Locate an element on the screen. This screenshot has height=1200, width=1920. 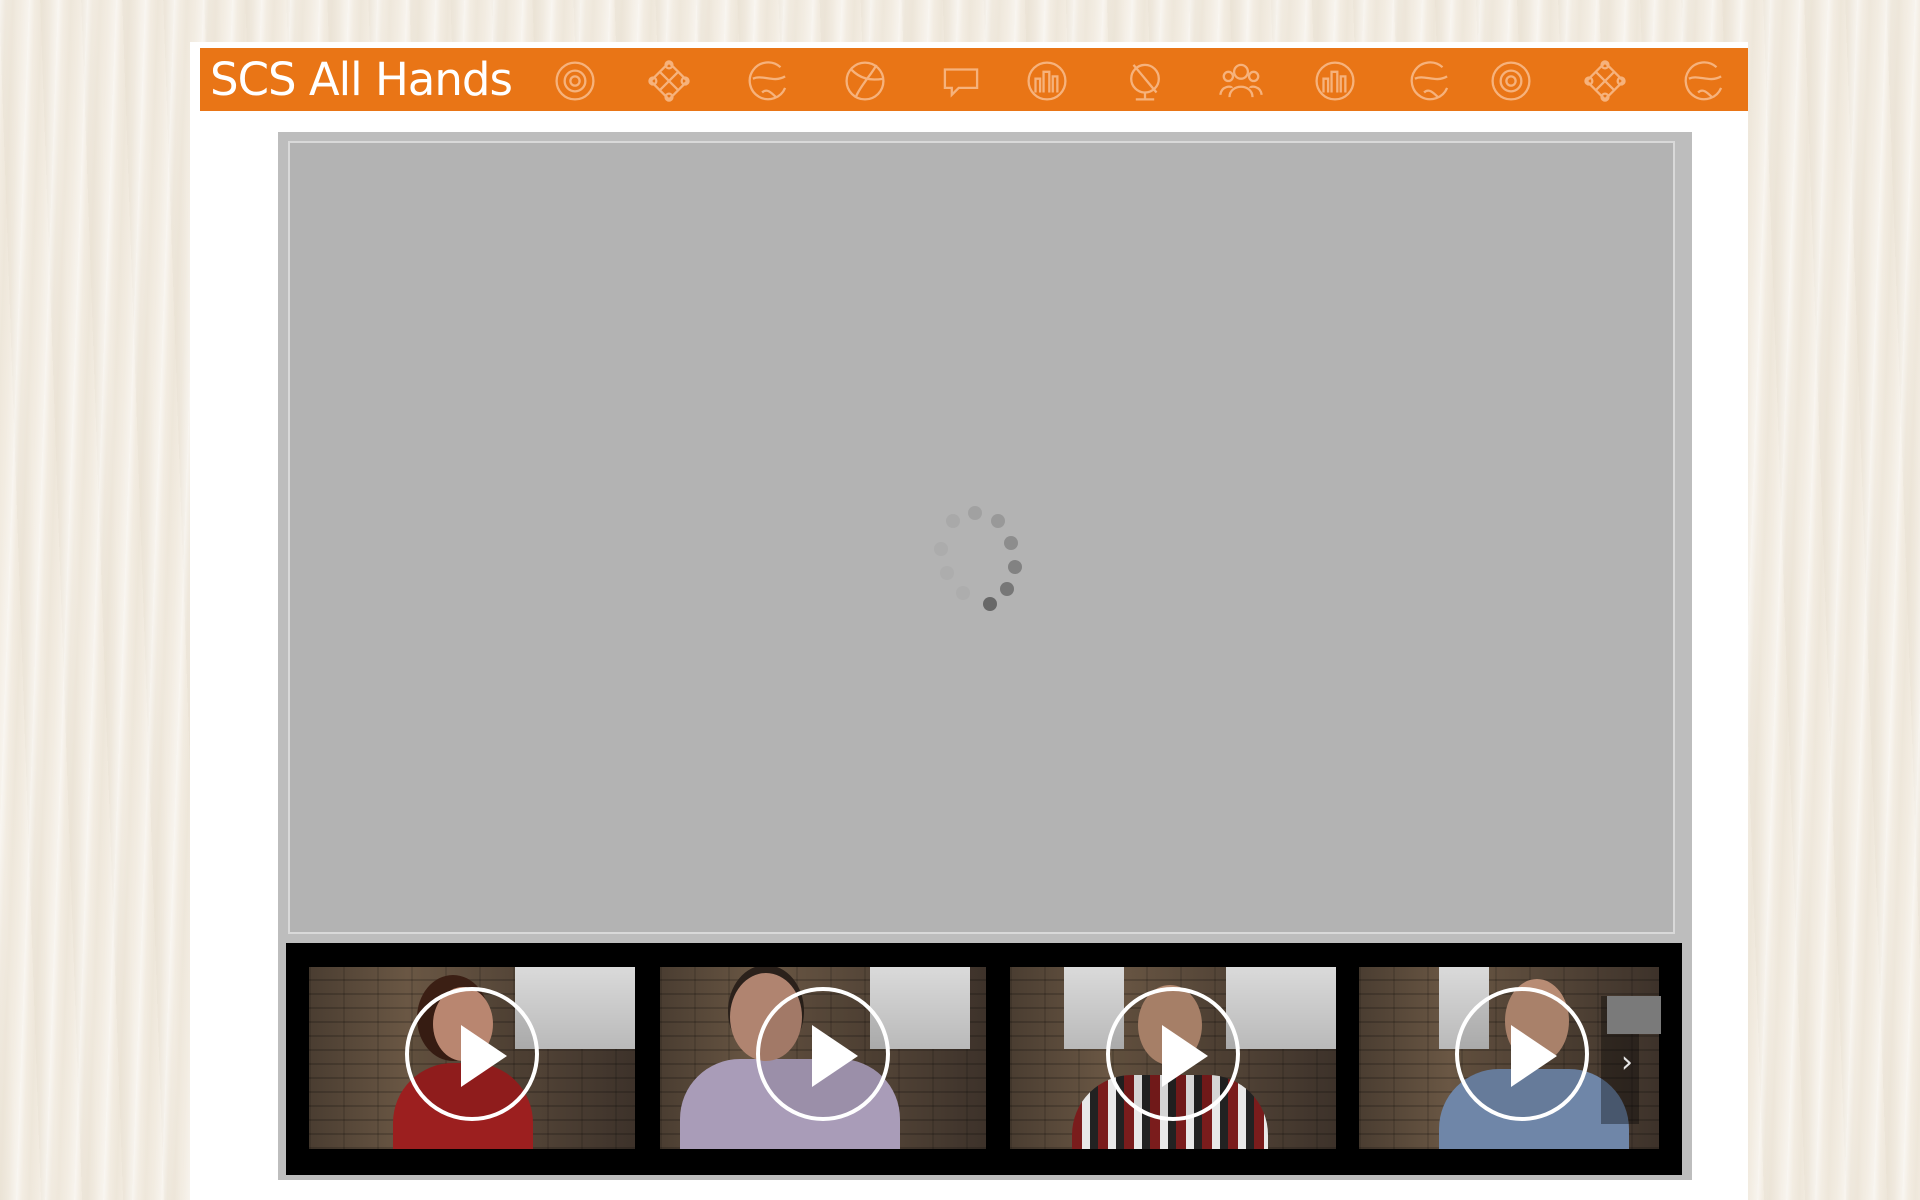
playlist-scroll-tab is located at coordinates (1634, 1015).